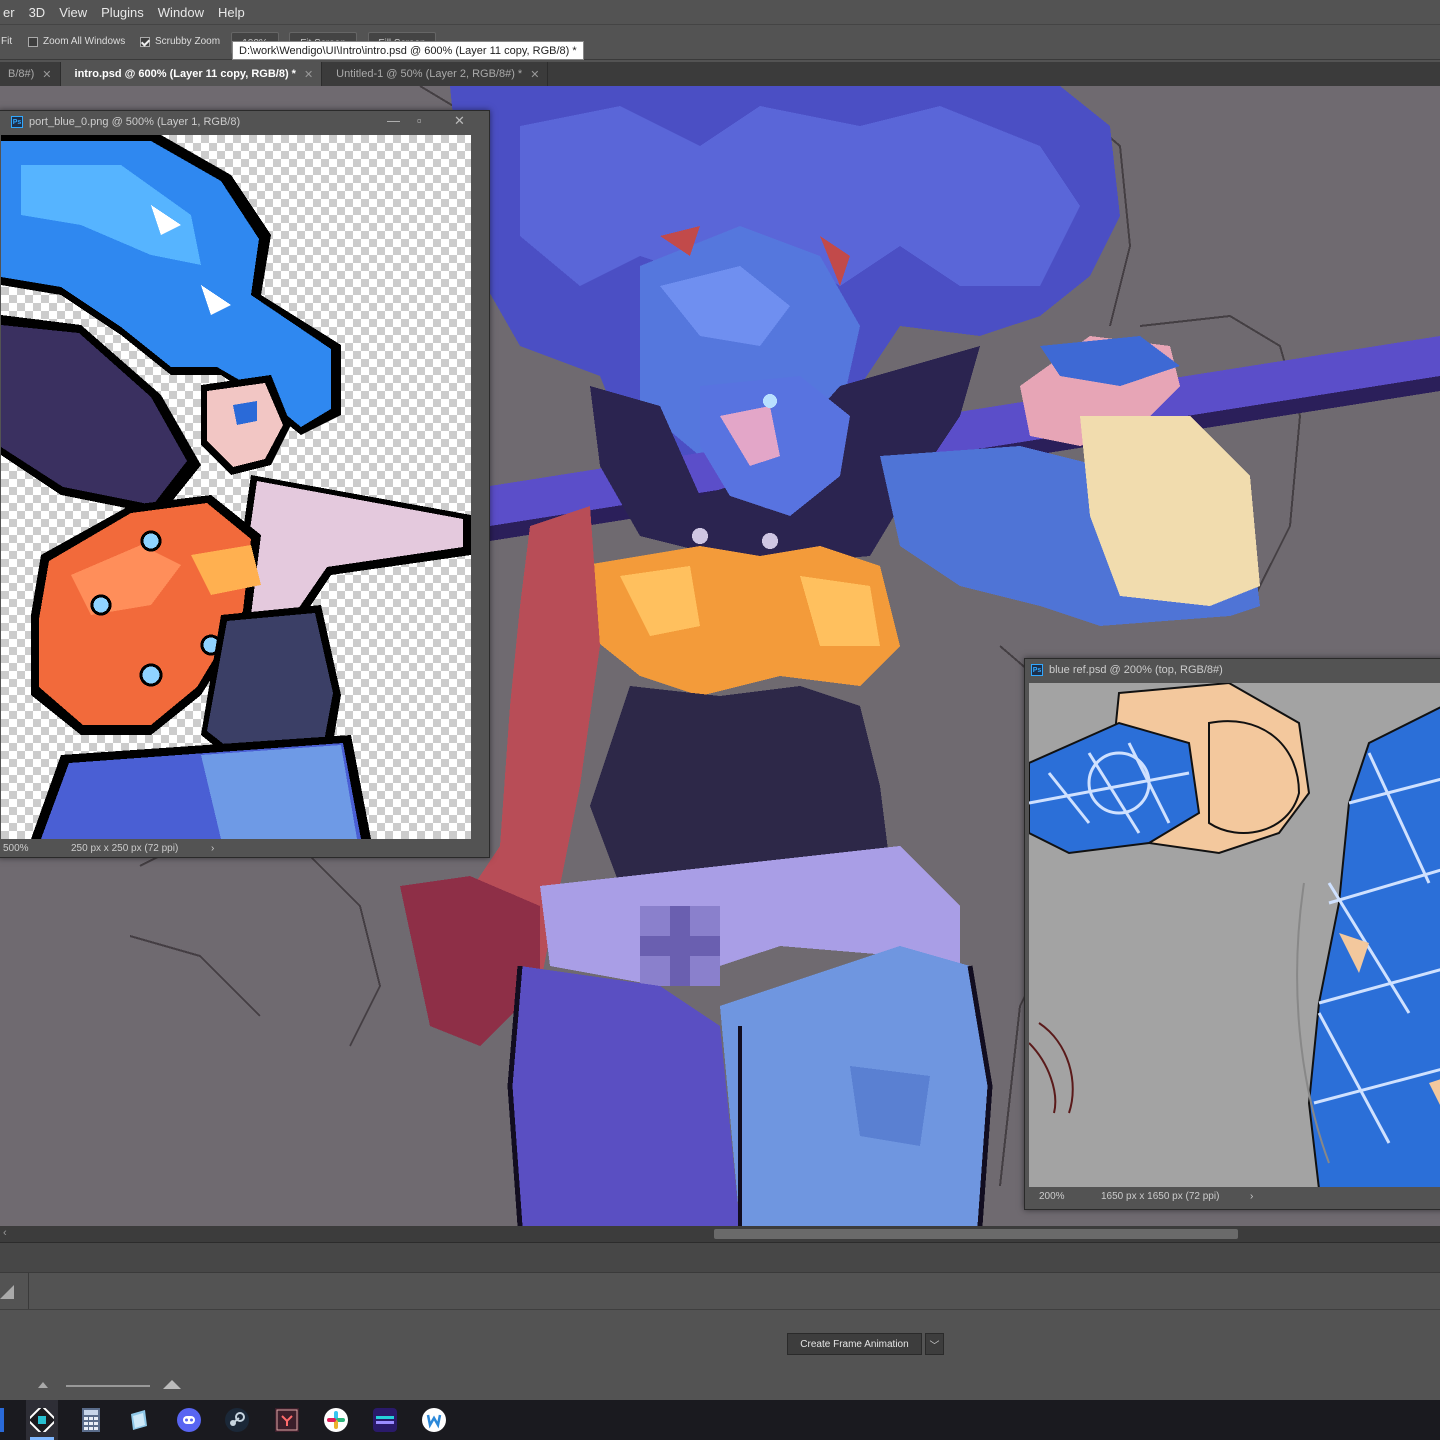  I want to click on scrubby-zoom-checkbox, so click(145, 41).